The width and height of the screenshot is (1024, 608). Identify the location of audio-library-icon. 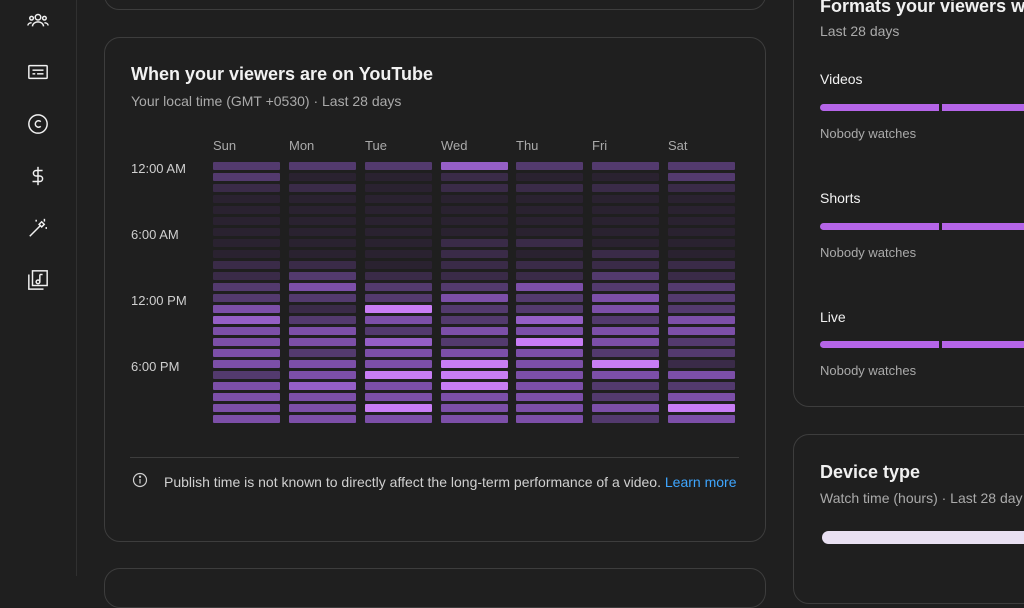
(38, 280).